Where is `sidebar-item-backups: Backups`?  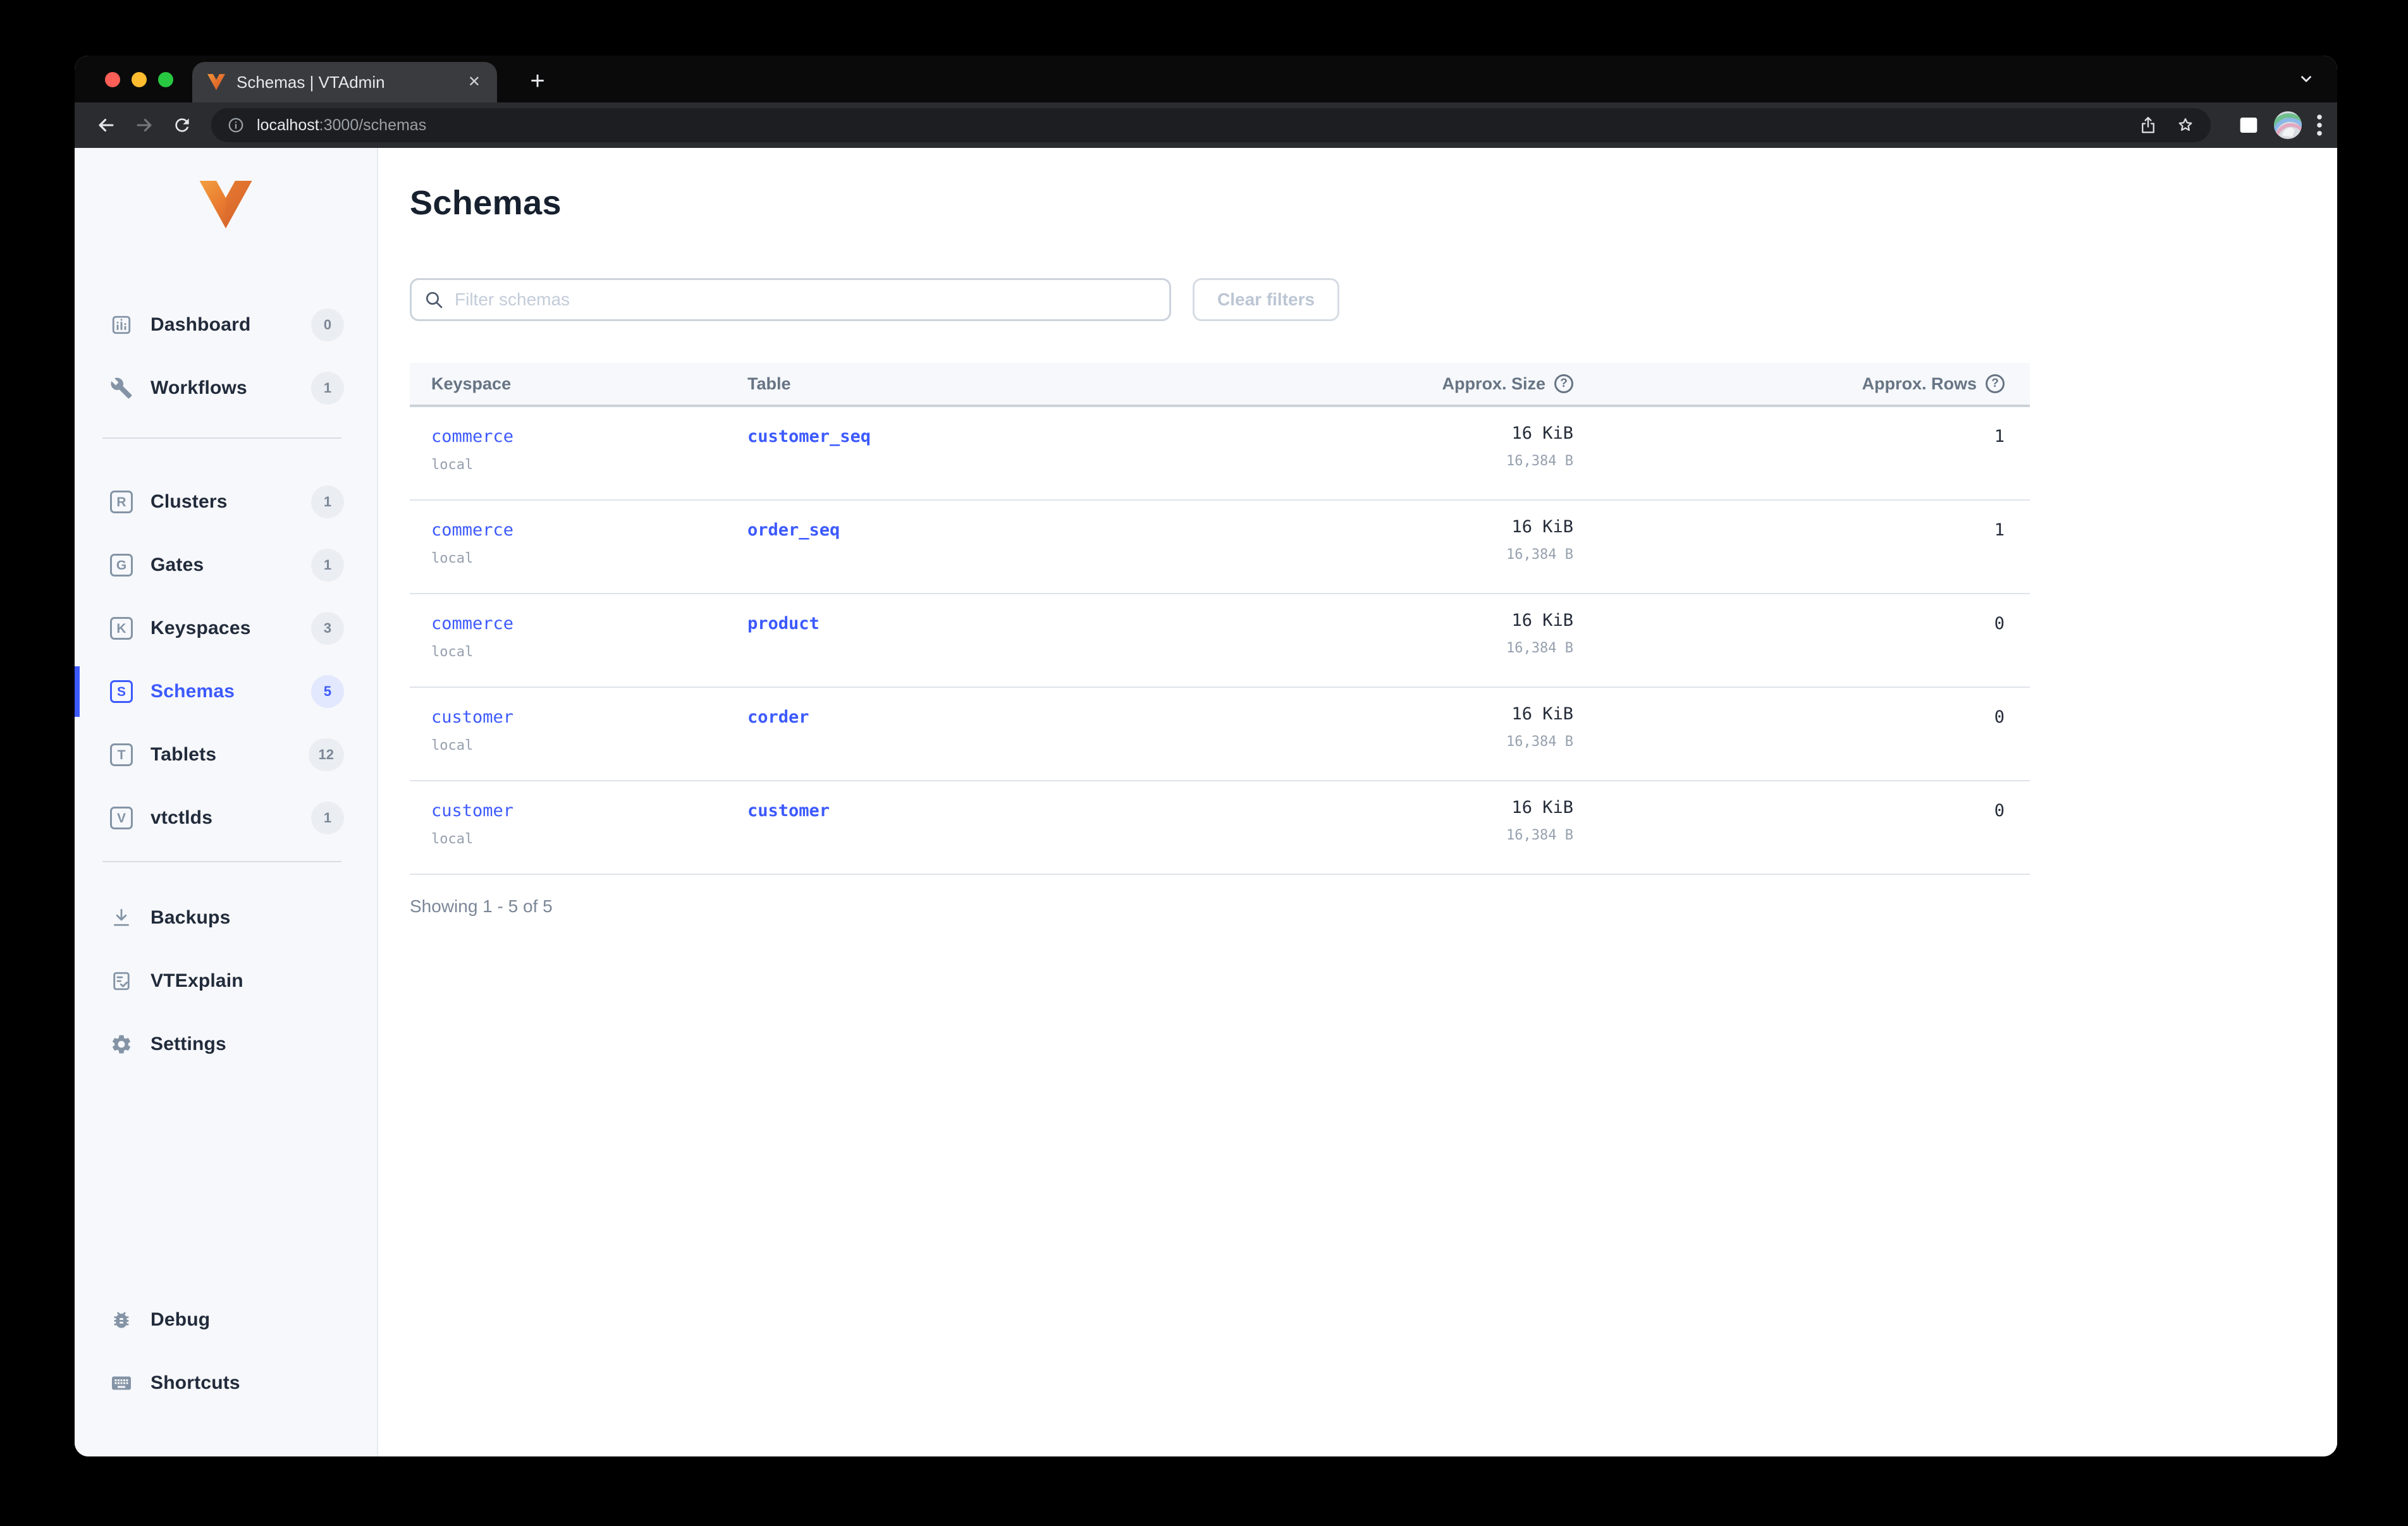
sidebar-item-backups: Backups is located at coordinates (226, 918).